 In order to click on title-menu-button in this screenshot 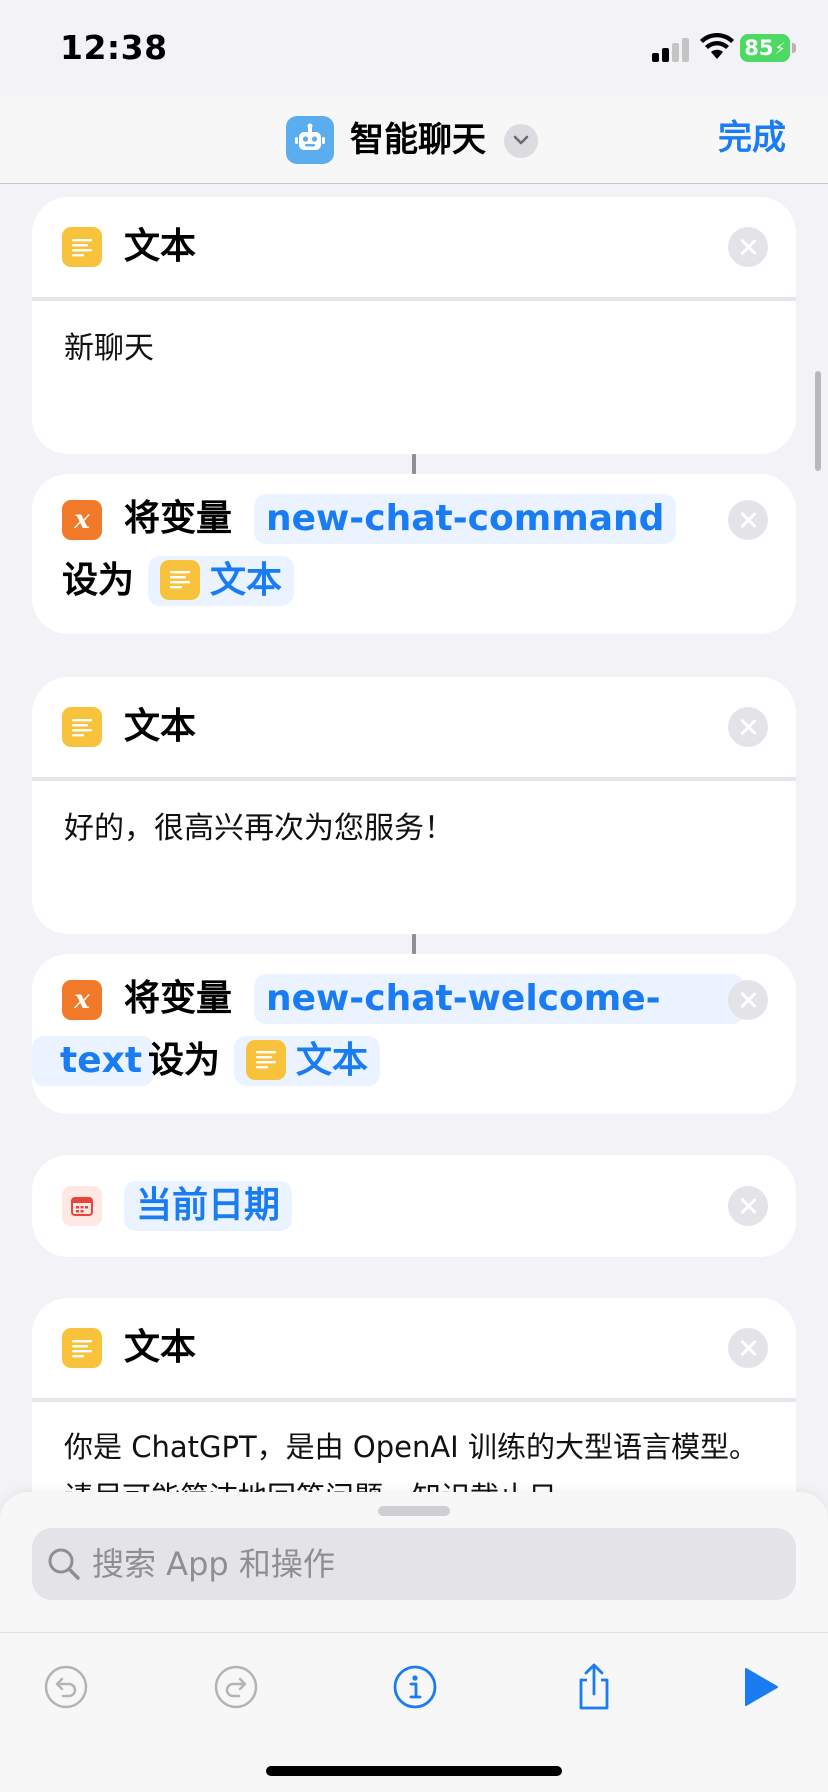, I will do `click(521, 141)`.